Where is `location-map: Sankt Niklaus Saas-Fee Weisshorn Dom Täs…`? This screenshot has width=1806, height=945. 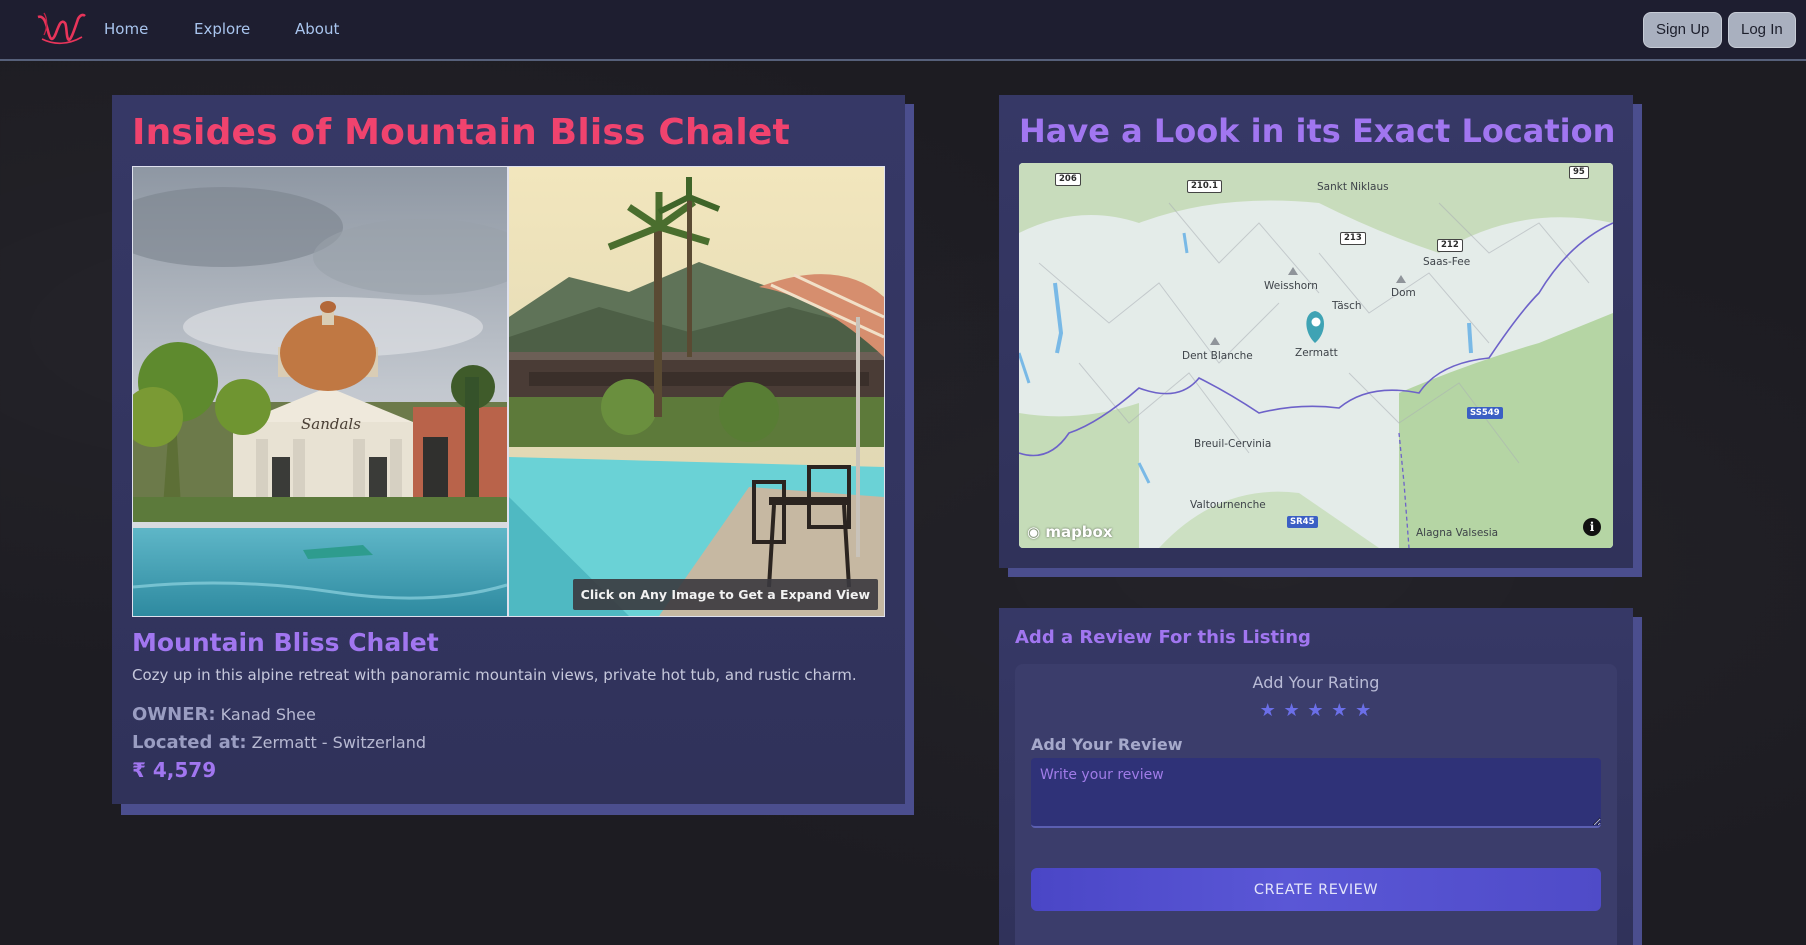 location-map: Sankt Niklaus Saas-Fee Weisshorn Dom Täs… is located at coordinates (1316, 355).